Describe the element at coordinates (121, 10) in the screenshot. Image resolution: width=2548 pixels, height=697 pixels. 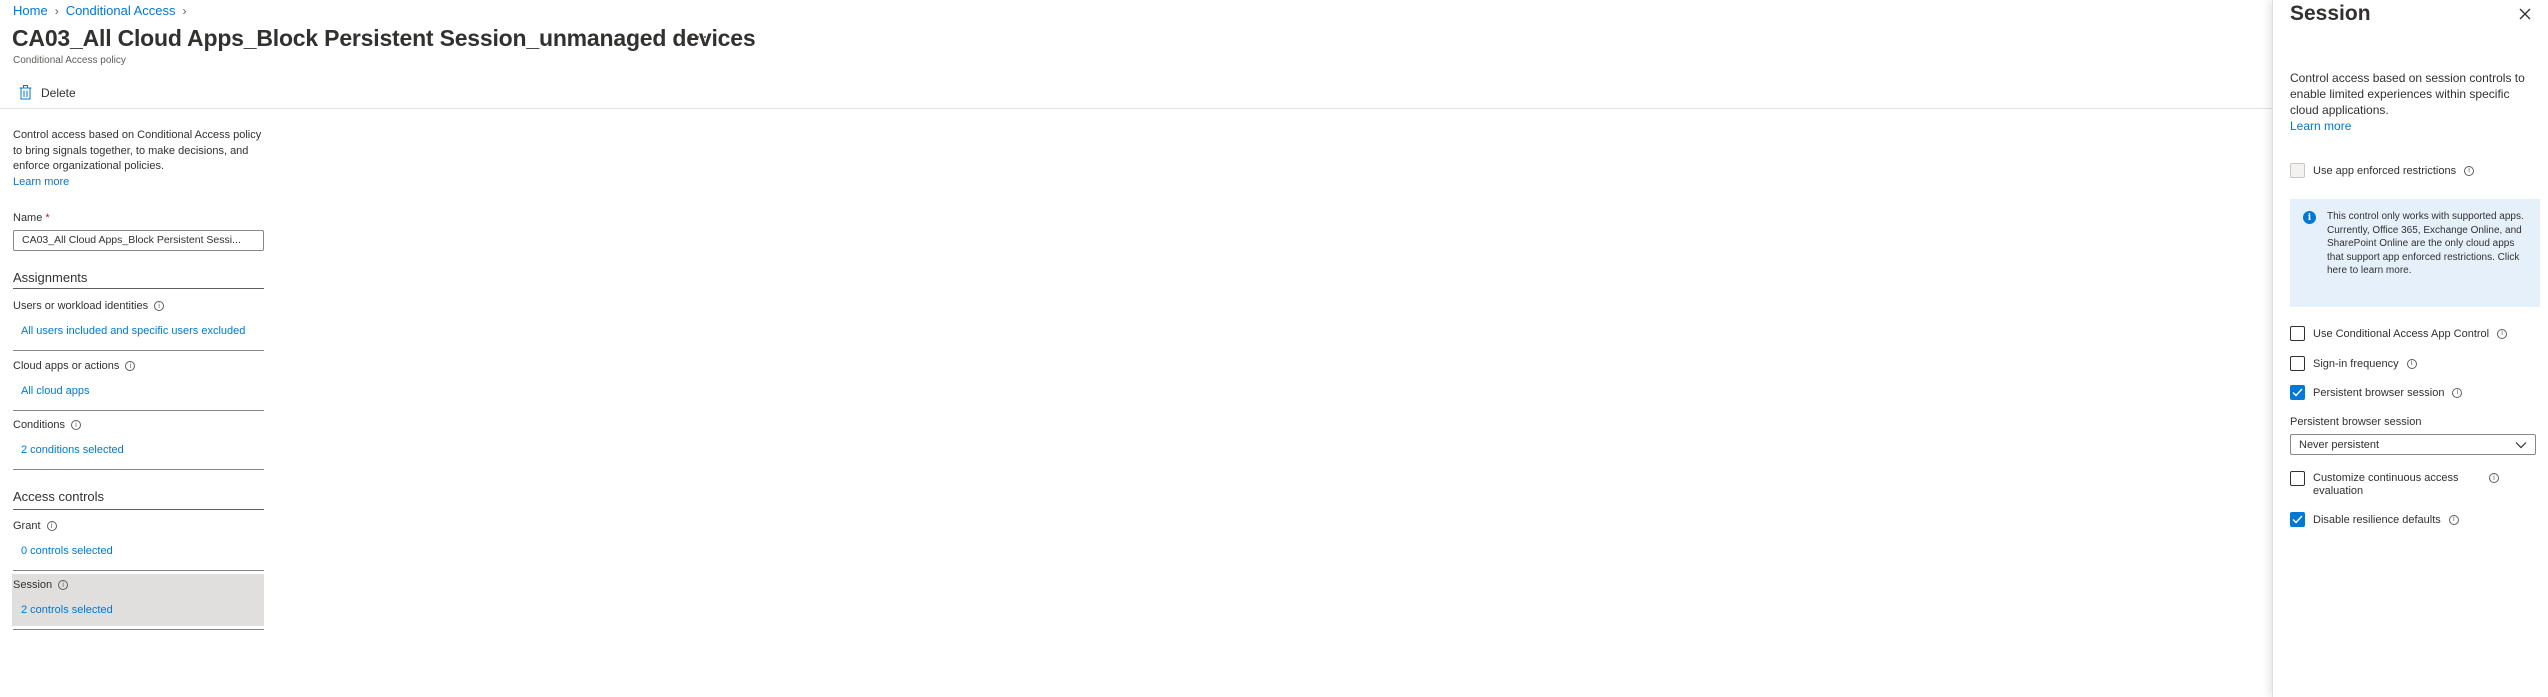
I see `breadcrumb-conditional-access: Conditional Access` at that location.